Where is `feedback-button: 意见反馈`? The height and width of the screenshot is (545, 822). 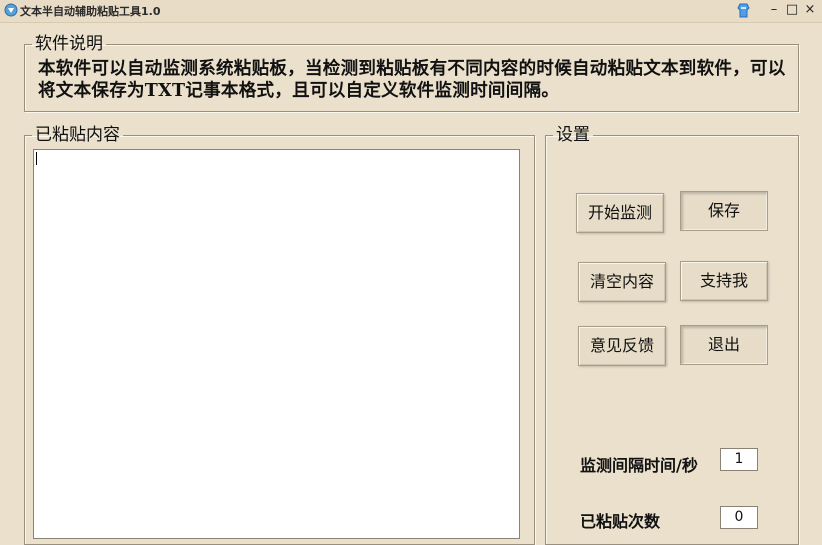
feedback-button: 意见反馈 is located at coordinates (622, 346).